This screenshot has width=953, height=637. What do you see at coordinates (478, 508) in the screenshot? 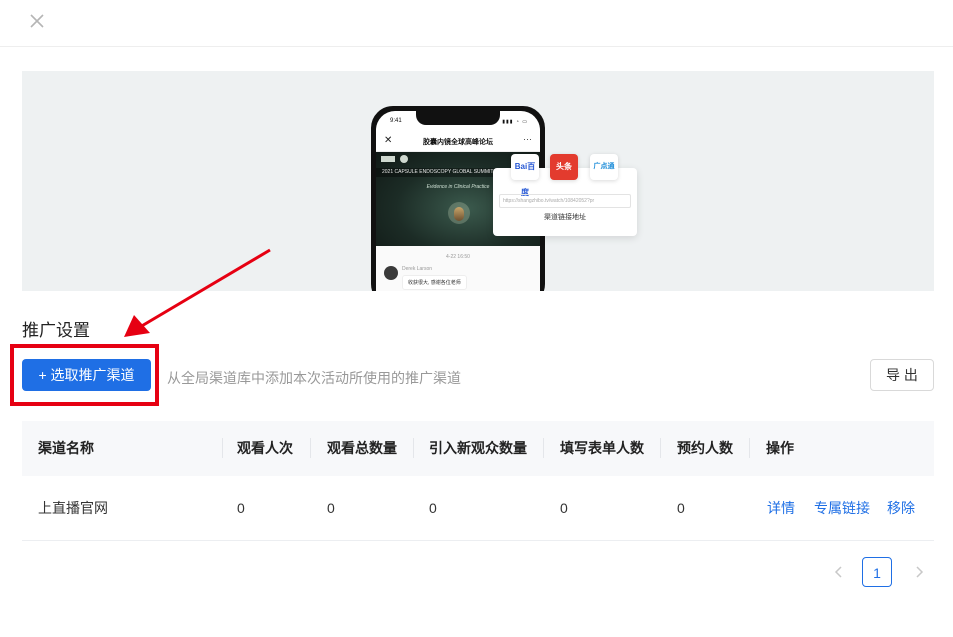
I see `table-row: 上直播官网 0 0 0 0 0 详情 专属链接 移除` at bounding box center [478, 508].